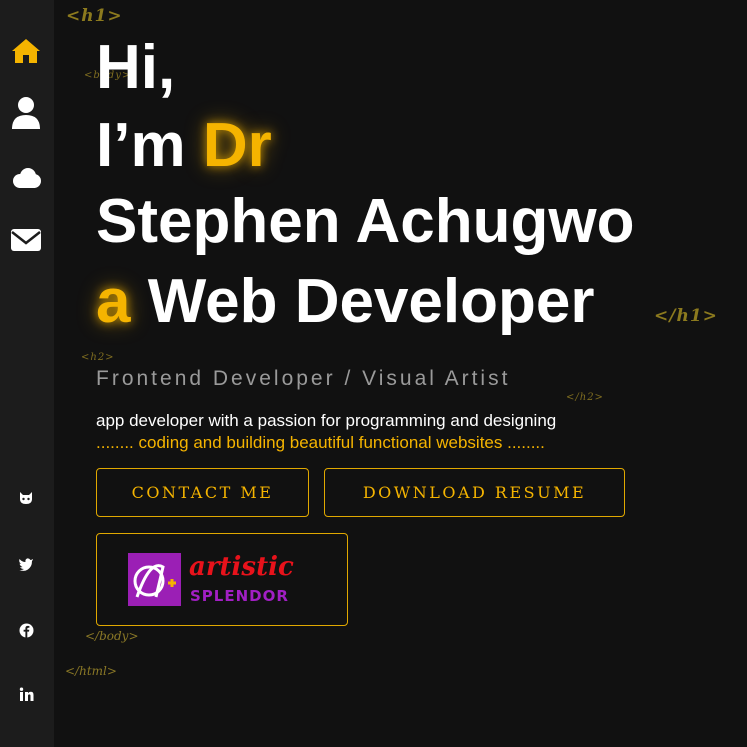  I want to click on sidebar, so click(27, 373).